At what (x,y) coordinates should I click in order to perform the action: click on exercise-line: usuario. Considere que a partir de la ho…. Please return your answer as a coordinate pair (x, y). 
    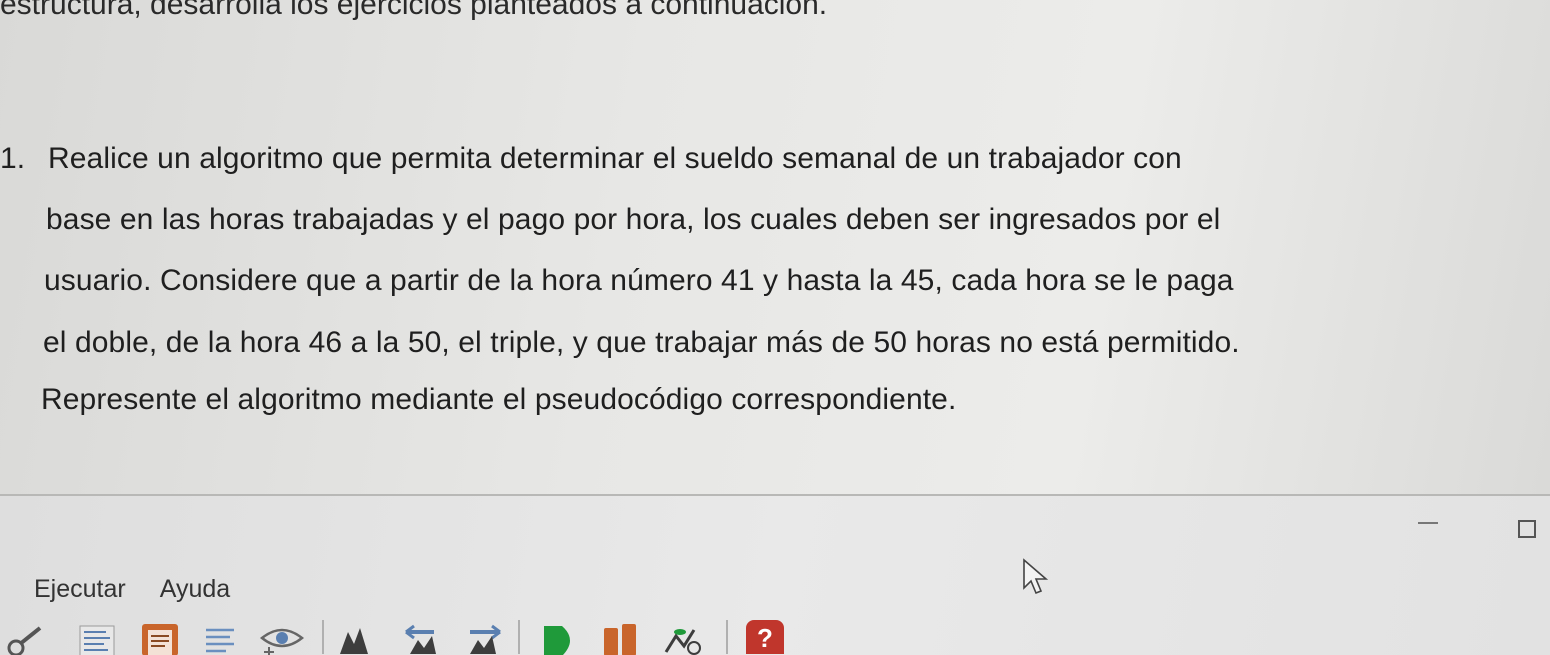
    Looking at the image, I should click on (639, 280).